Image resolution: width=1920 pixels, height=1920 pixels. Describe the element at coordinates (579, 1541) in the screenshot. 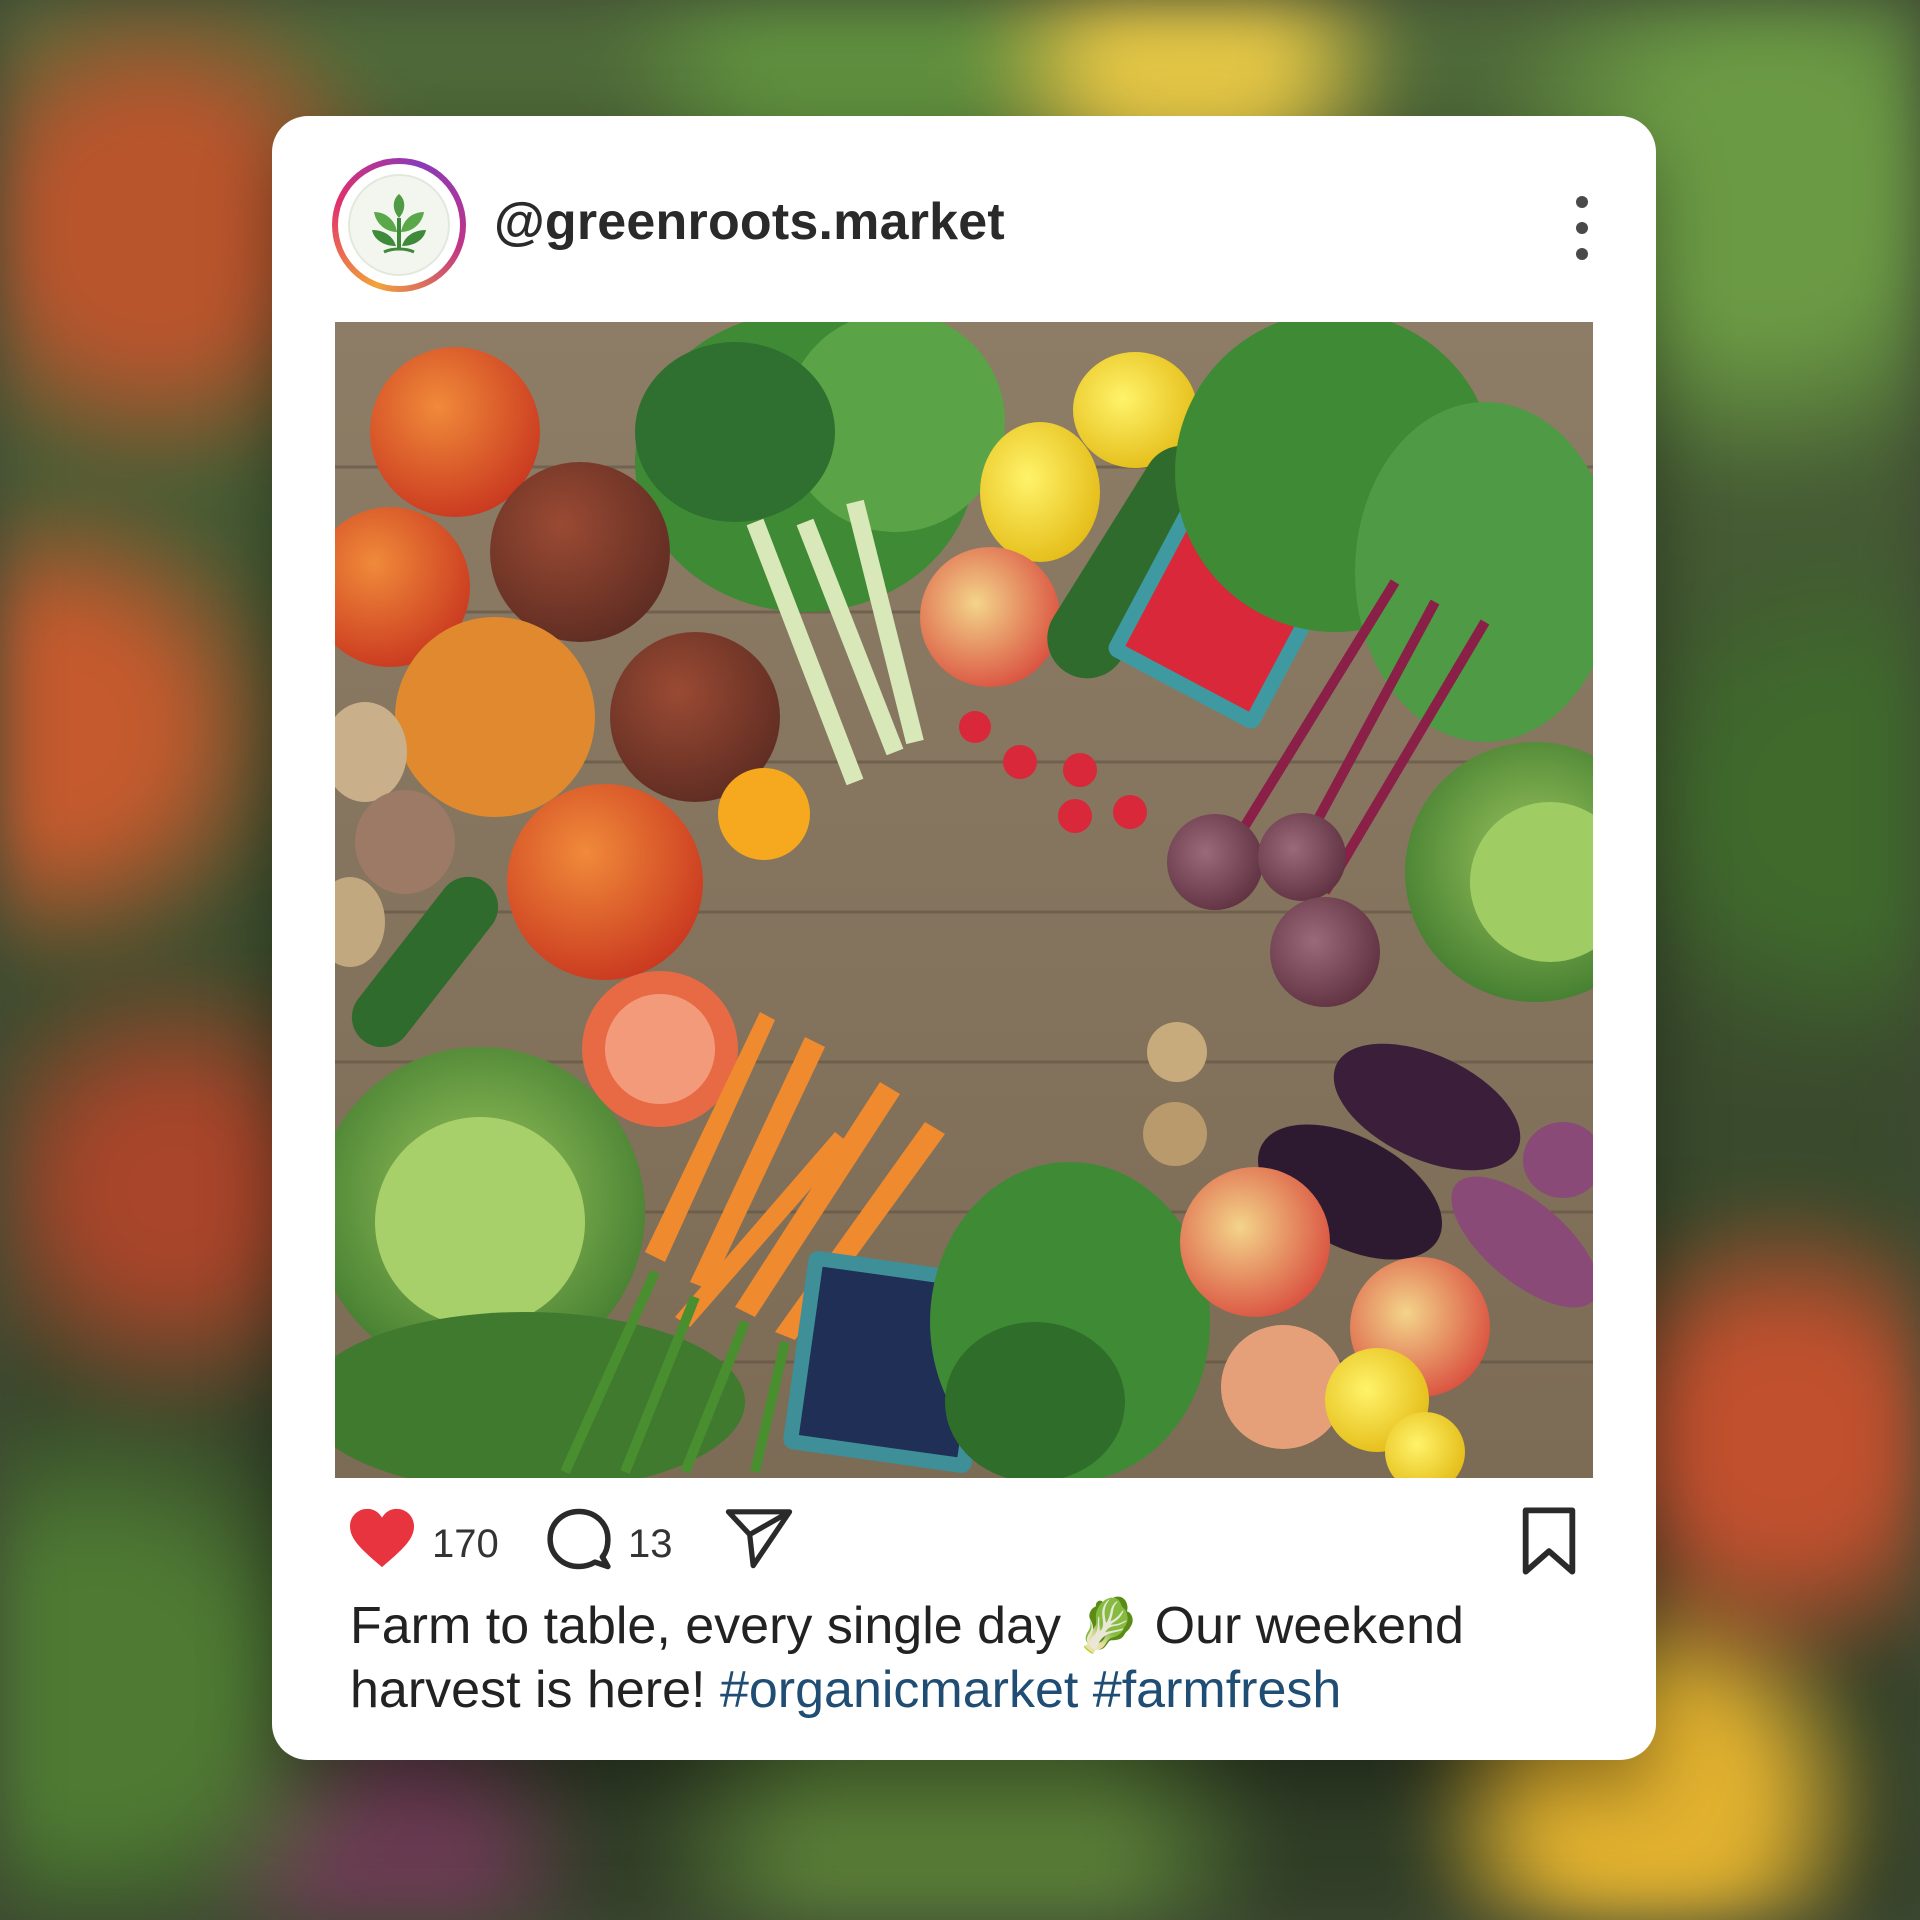

I see `comment-icon` at that location.